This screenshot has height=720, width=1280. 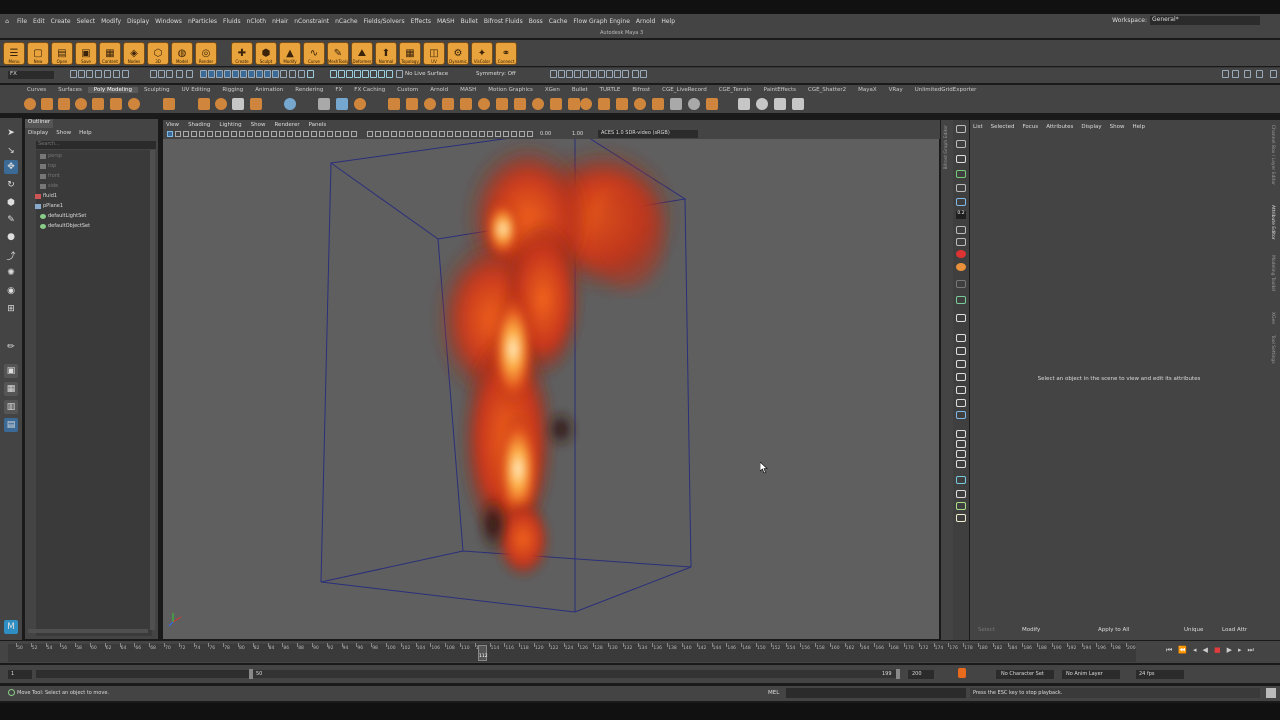 I want to click on menu-nconstraint: nConstraint, so click(x=311, y=21).